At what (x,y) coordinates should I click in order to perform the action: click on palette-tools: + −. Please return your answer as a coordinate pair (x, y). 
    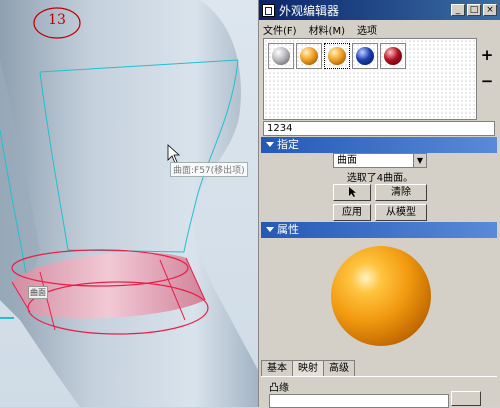
    Looking at the image, I should click on (487, 68).